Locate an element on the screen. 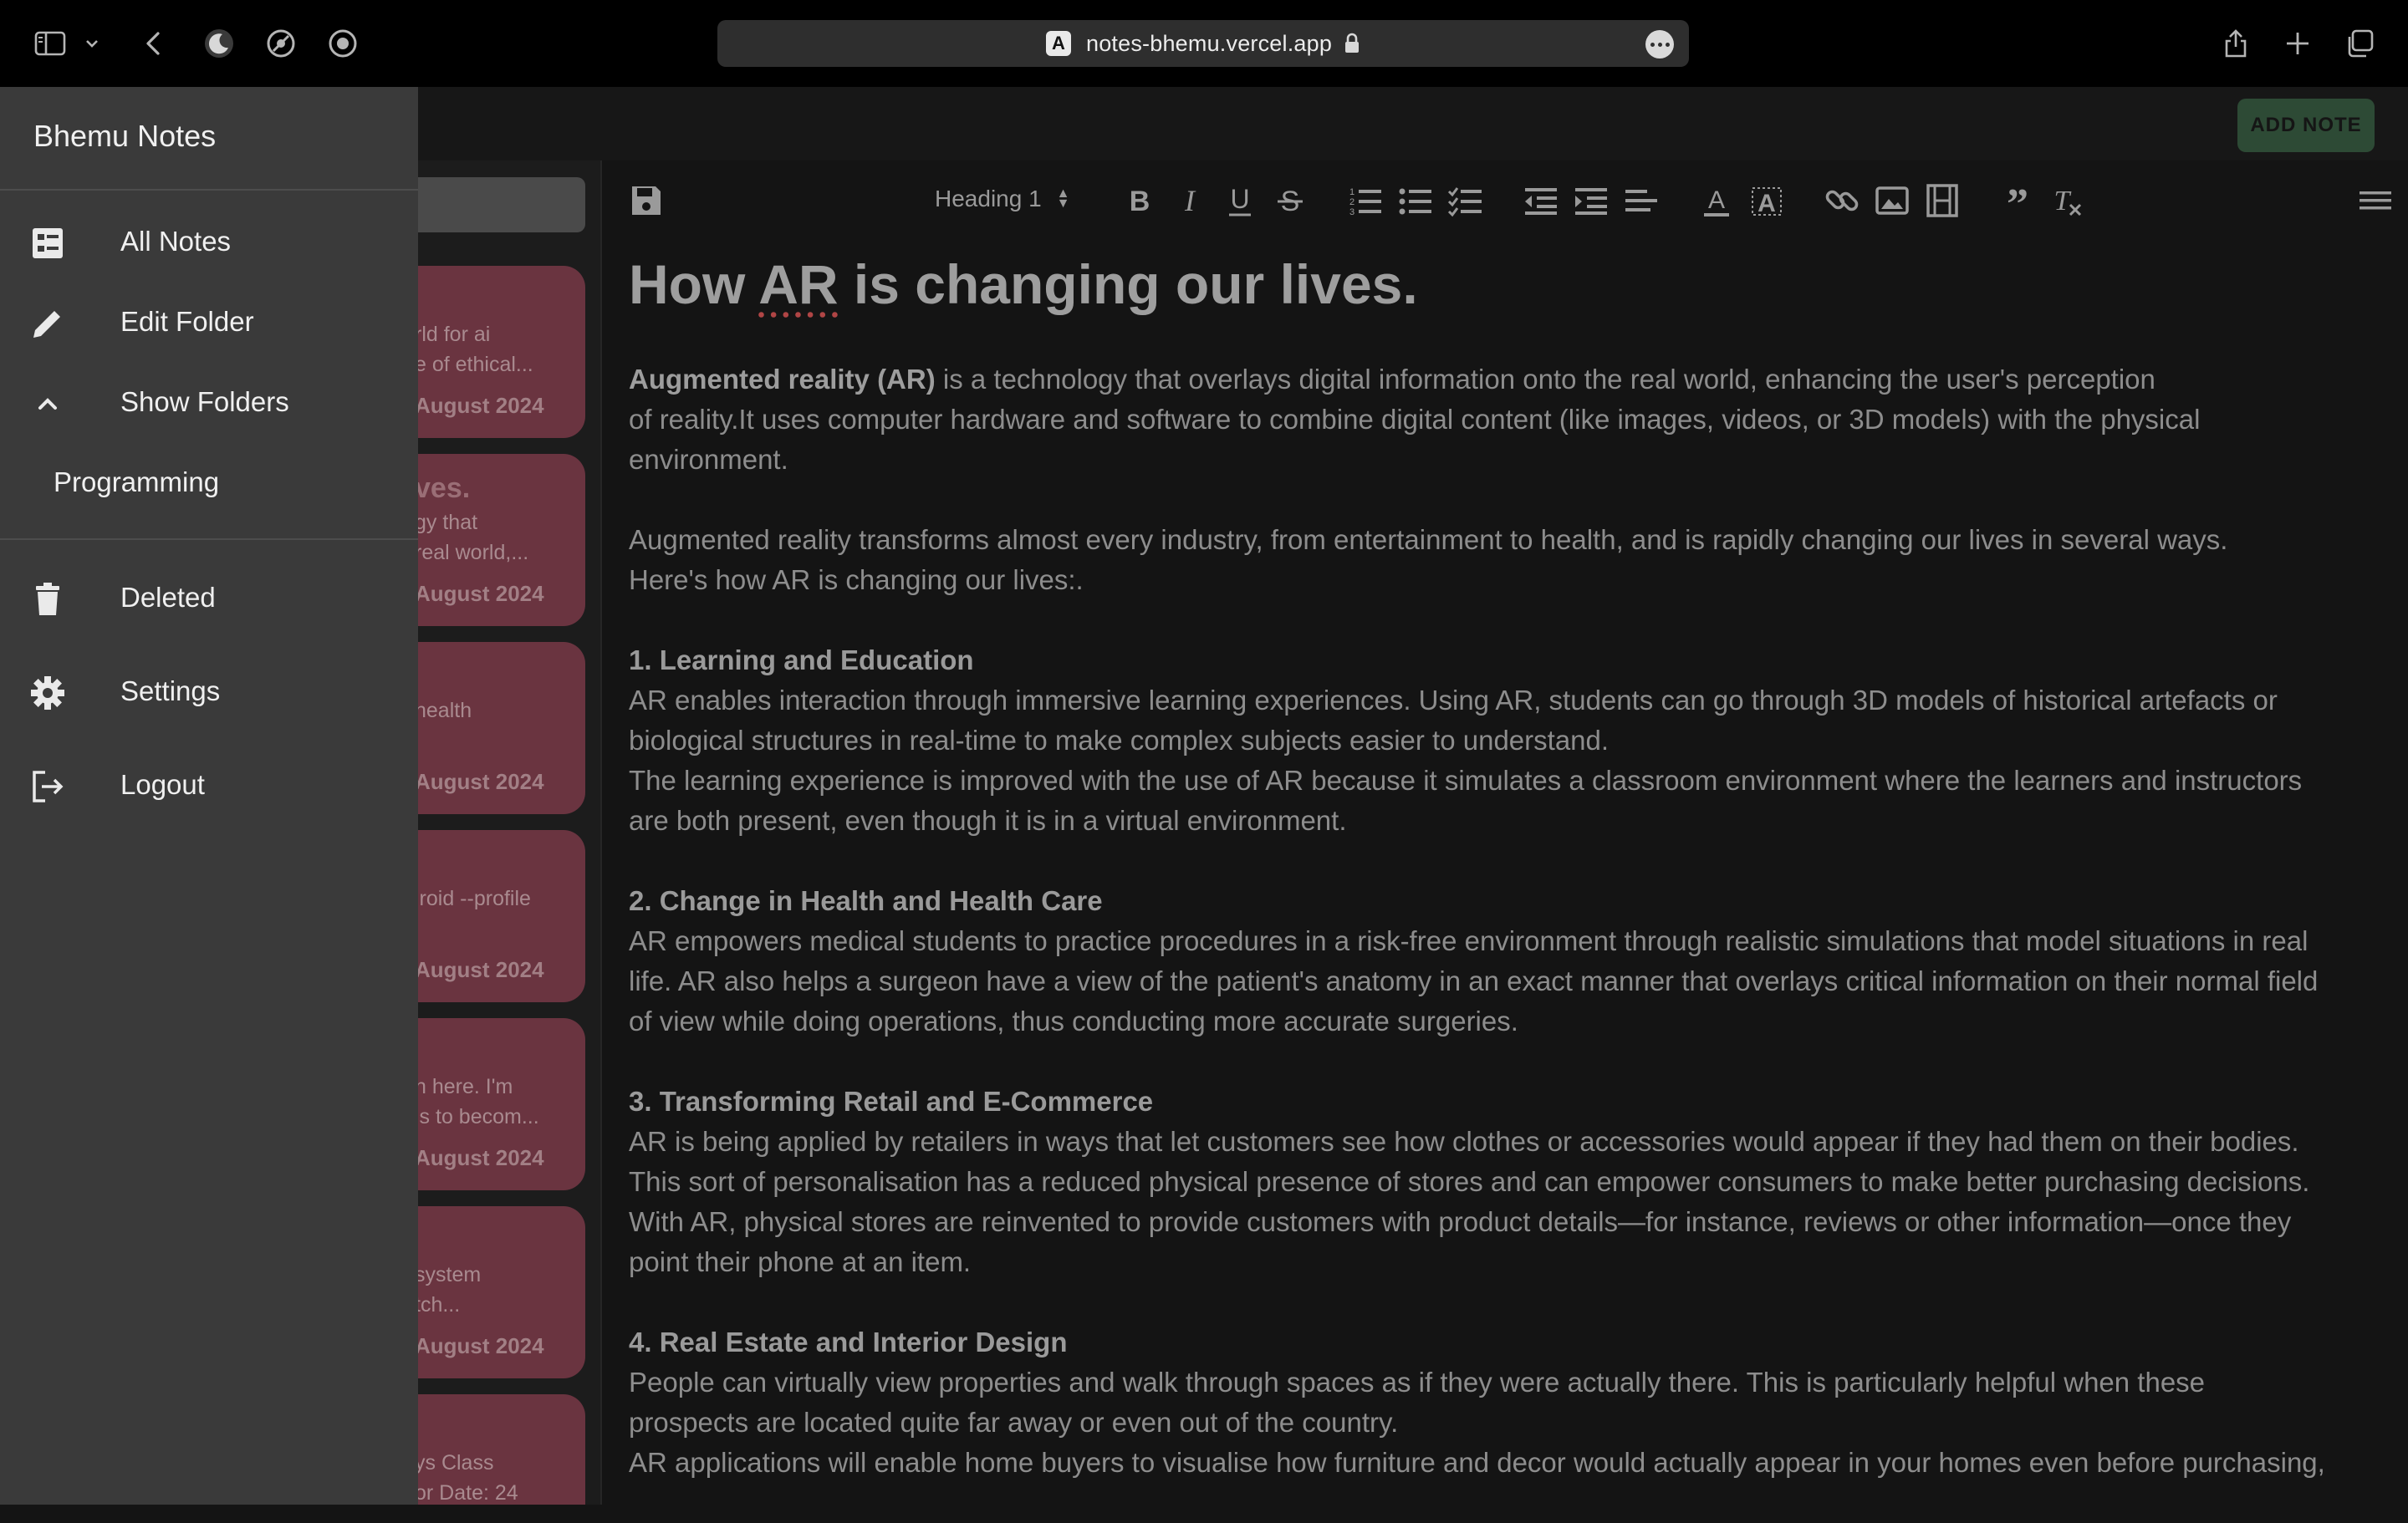 The image size is (2408, 1523). drawer-title: Bhemu Notes is located at coordinates (125, 136).